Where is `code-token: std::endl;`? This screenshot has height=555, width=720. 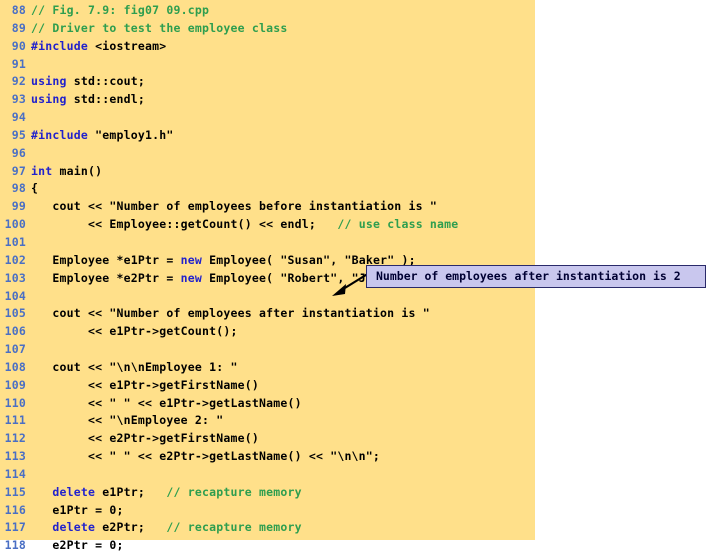
code-token: std::endl; is located at coordinates (105, 99).